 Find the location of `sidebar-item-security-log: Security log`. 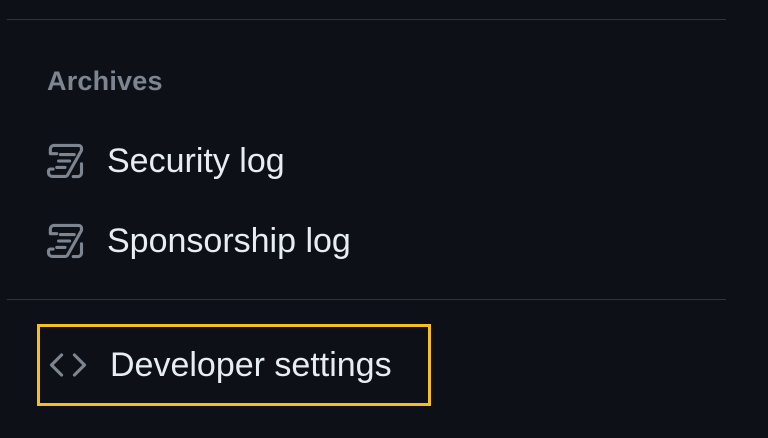

sidebar-item-security-log: Security log is located at coordinates (354, 161).